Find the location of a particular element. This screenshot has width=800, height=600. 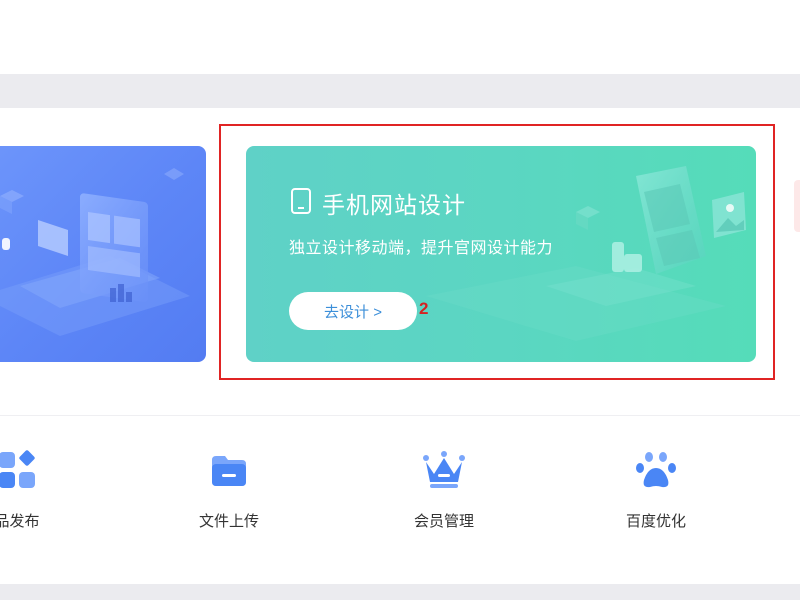

section-separator-bottom is located at coordinates (400, 592).